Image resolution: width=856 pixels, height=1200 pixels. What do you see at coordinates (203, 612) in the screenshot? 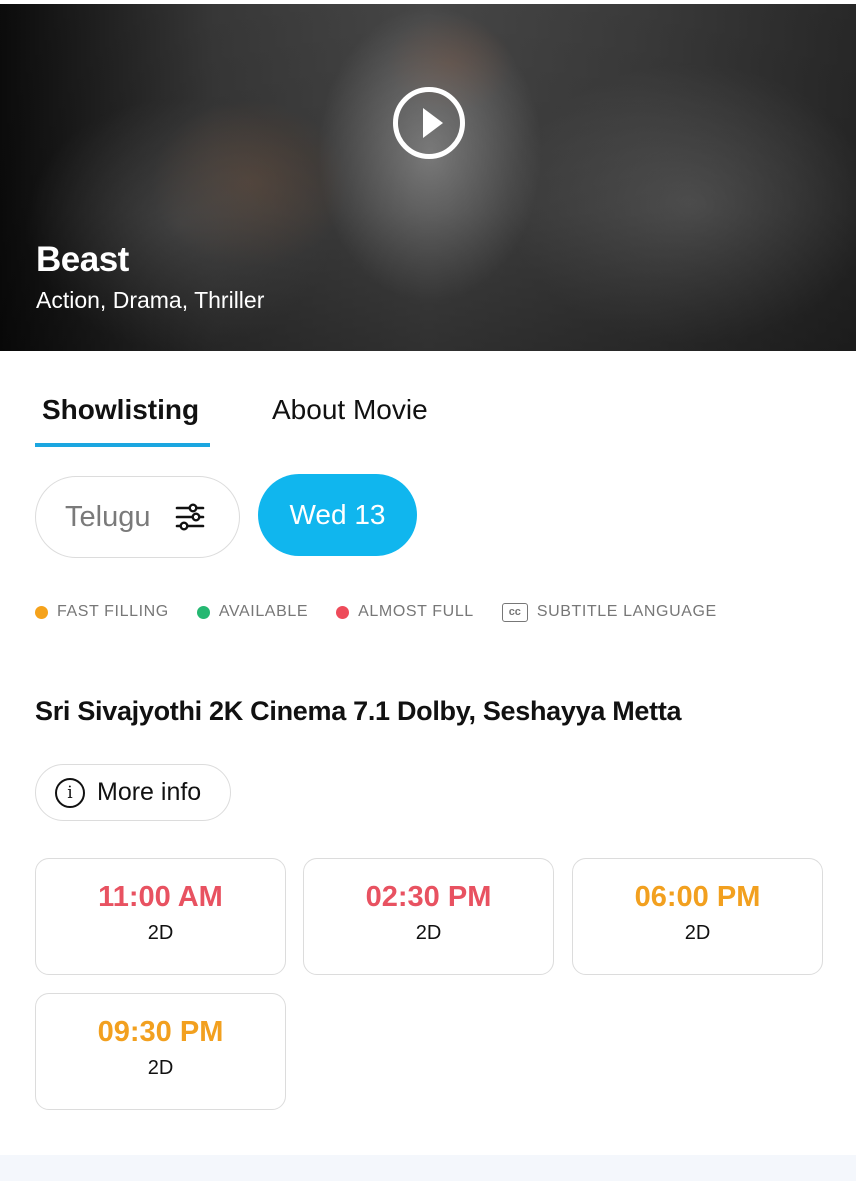
I see `green-dot-icon` at bounding box center [203, 612].